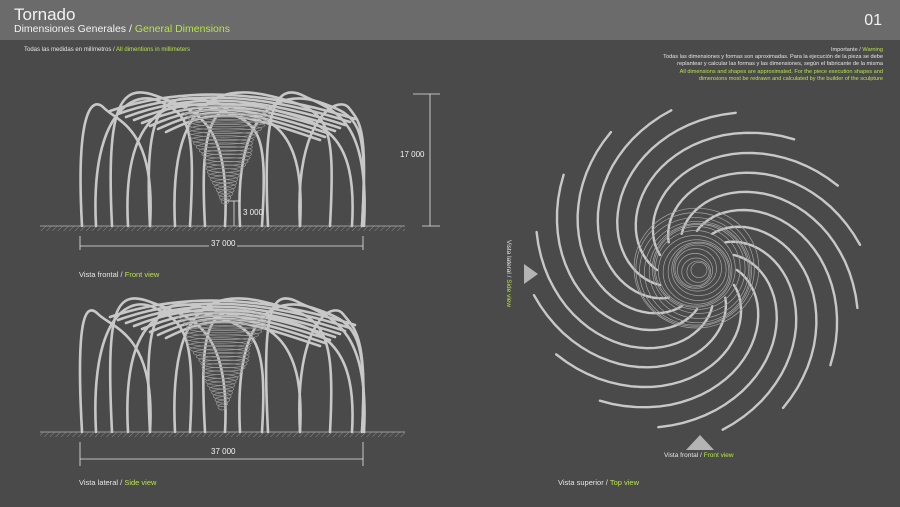 The image size is (900, 507). I want to click on side-ground-hatch, so click(222, 434).